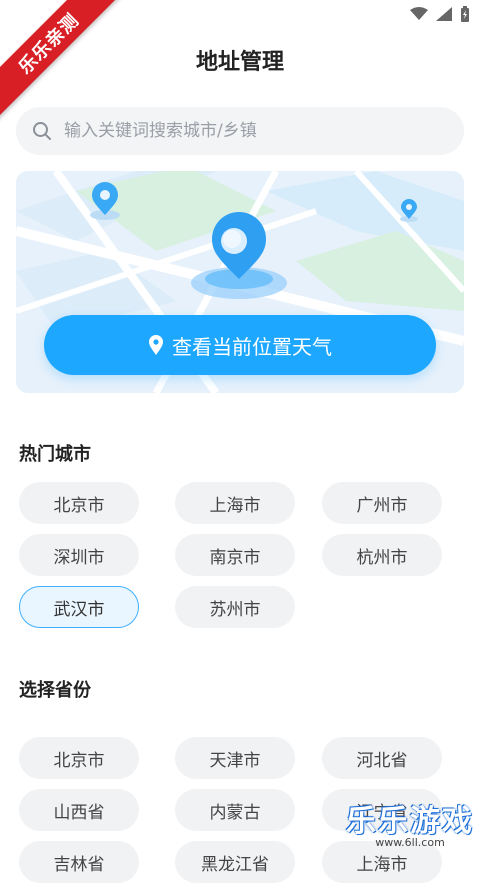 The width and height of the screenshot is (480, 883). I want to click on watermark: 乐乐游戏 www.6ll.com, so click(410, 822).